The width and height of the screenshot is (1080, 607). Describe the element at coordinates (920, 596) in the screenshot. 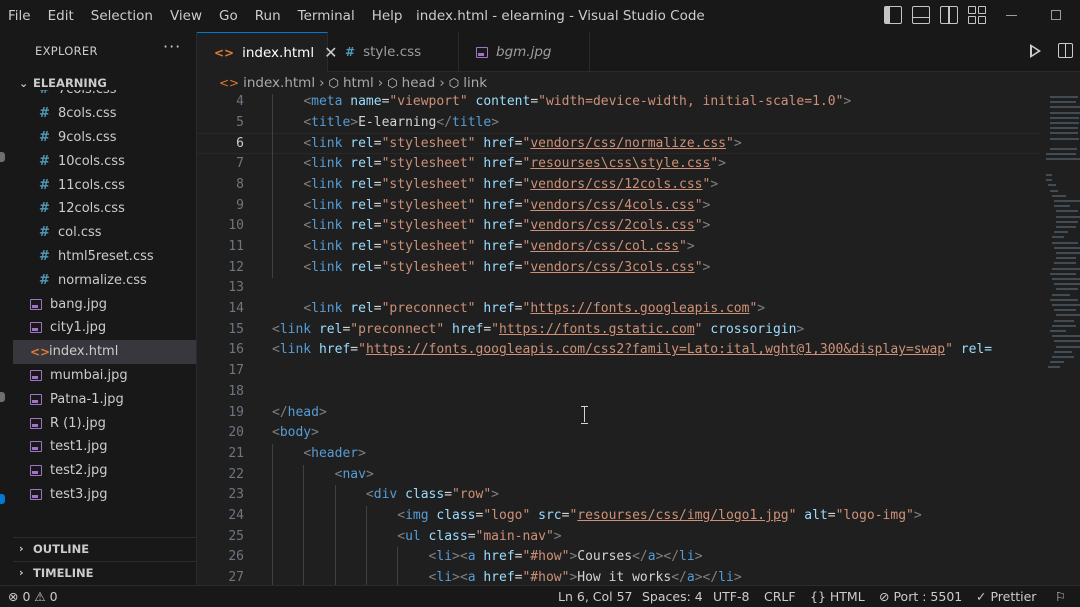

I see `live-server-port: ⊘ Port : 5501` at that location.